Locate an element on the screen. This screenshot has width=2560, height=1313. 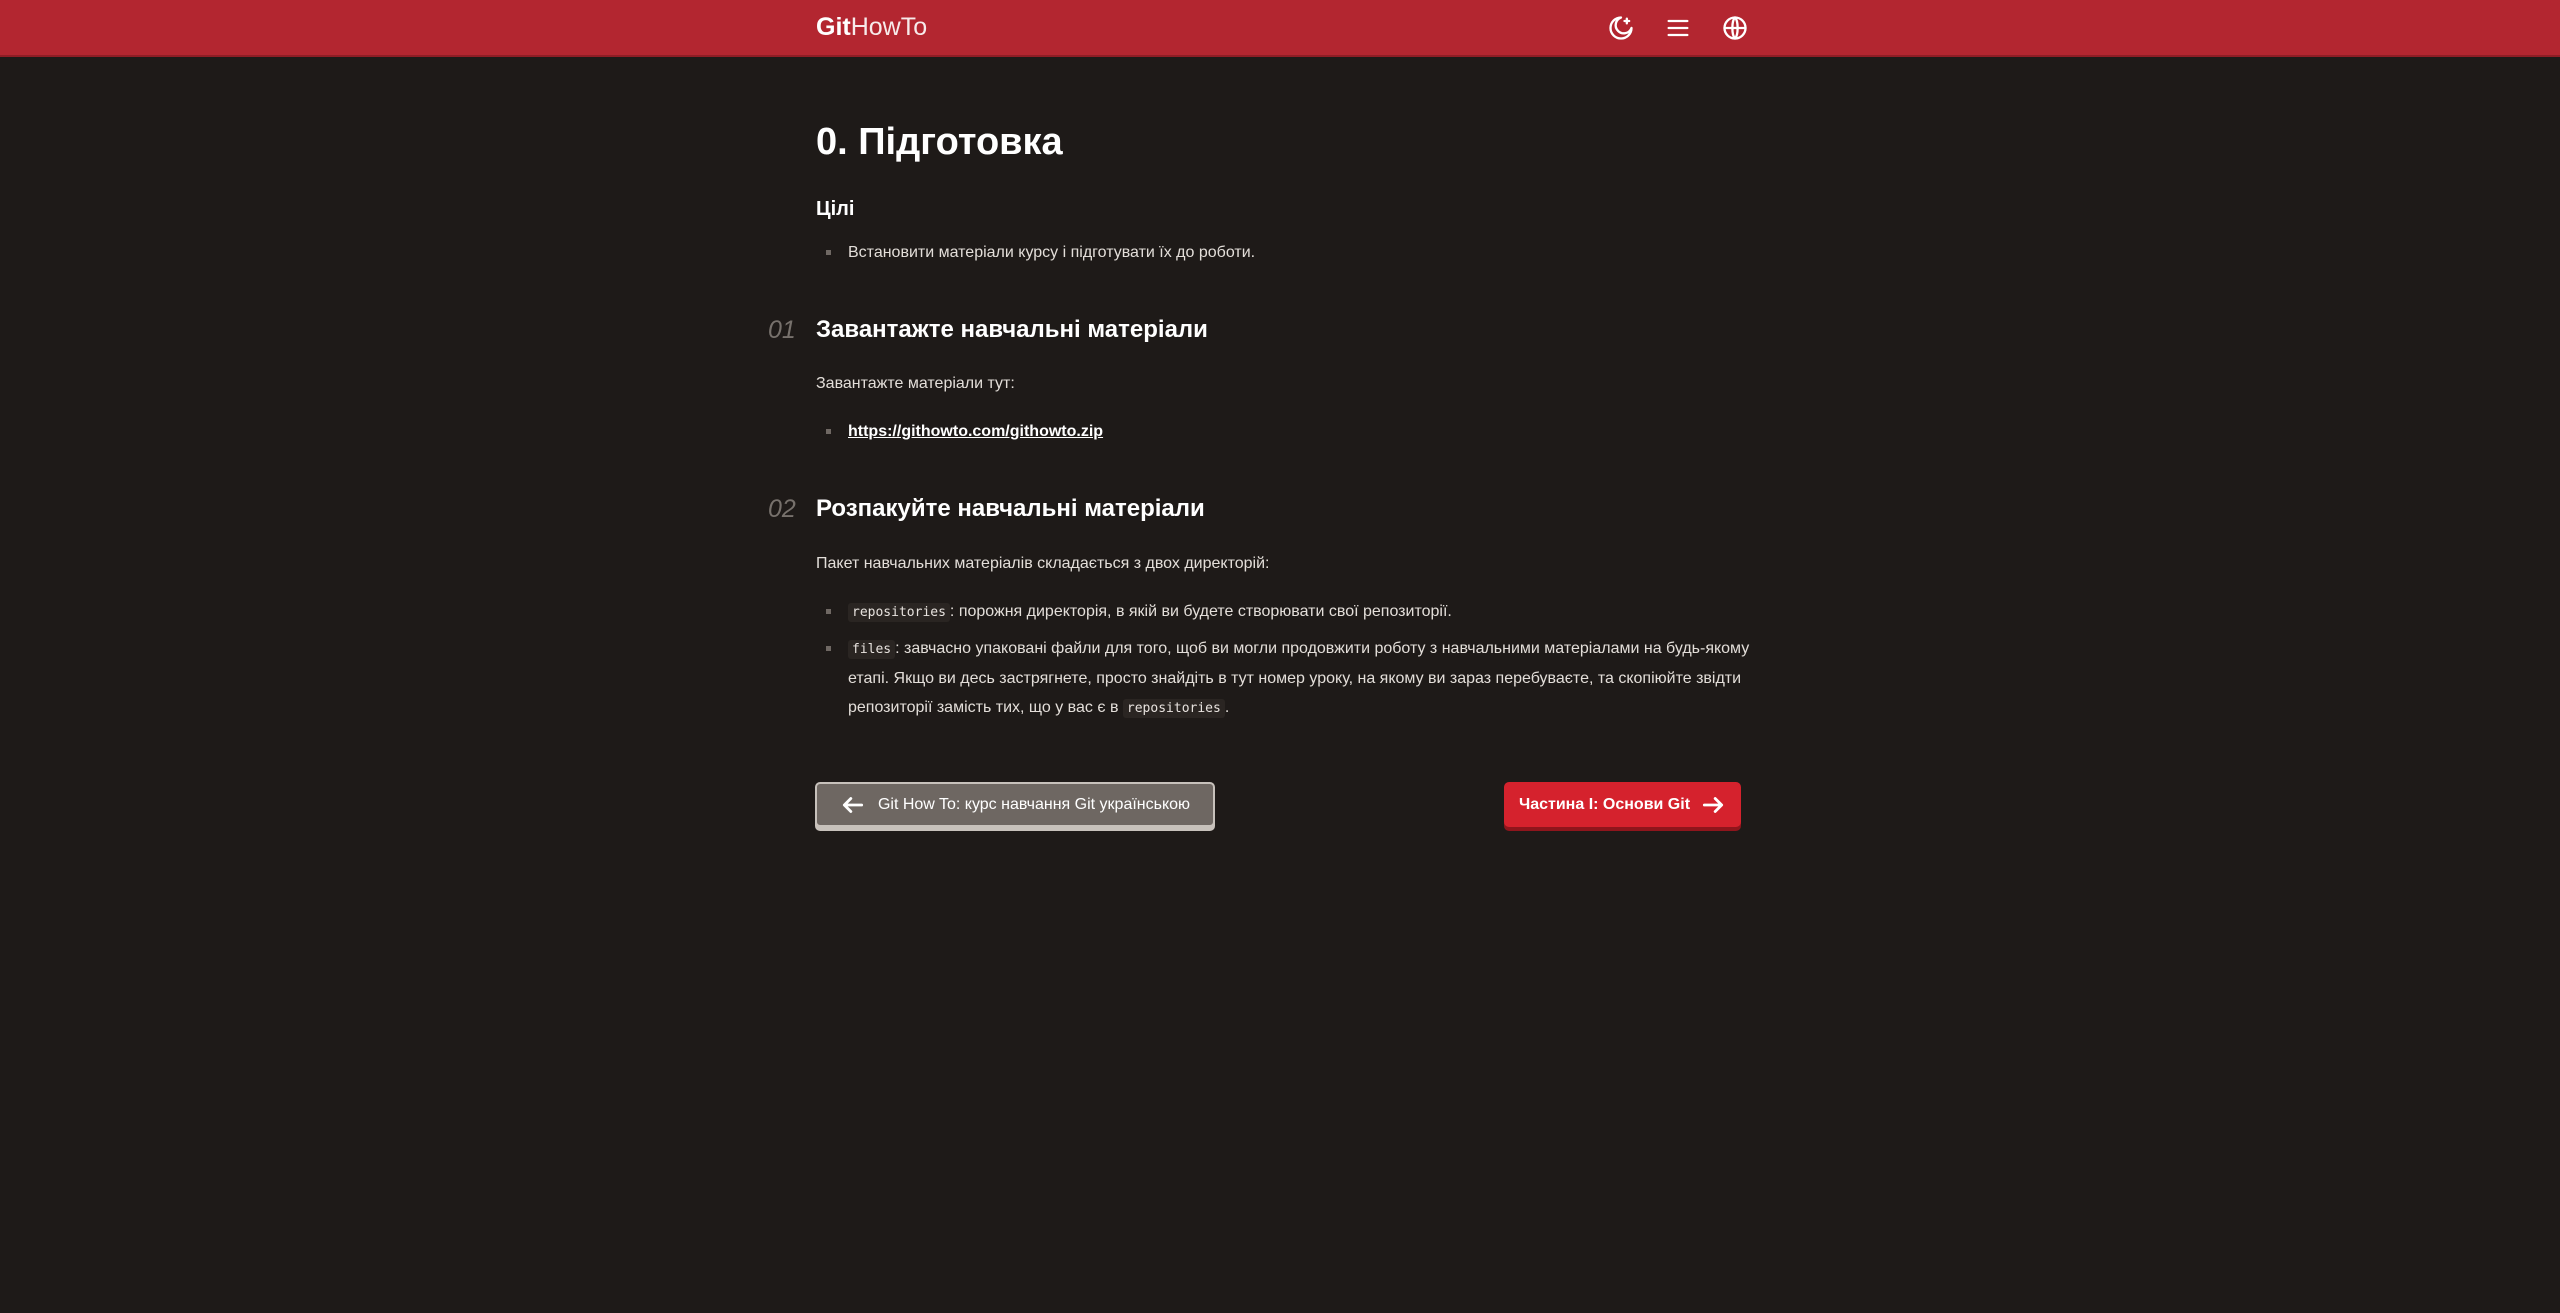
step-title: Завантажте навчальні матеріали is located at coordinates (1012, 329).